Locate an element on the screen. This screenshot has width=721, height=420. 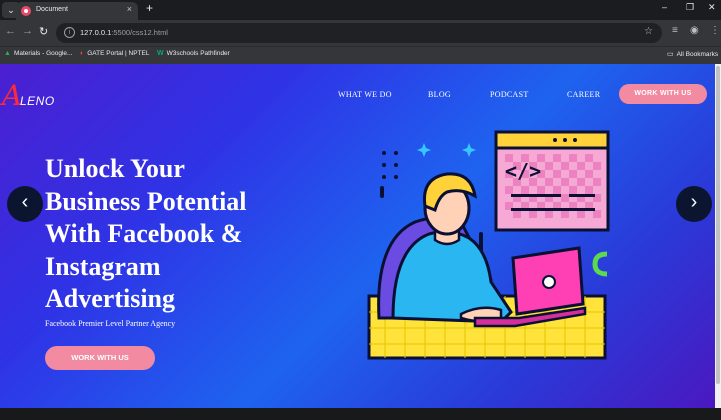
code-window: </> is located at coordinates (552, 181).